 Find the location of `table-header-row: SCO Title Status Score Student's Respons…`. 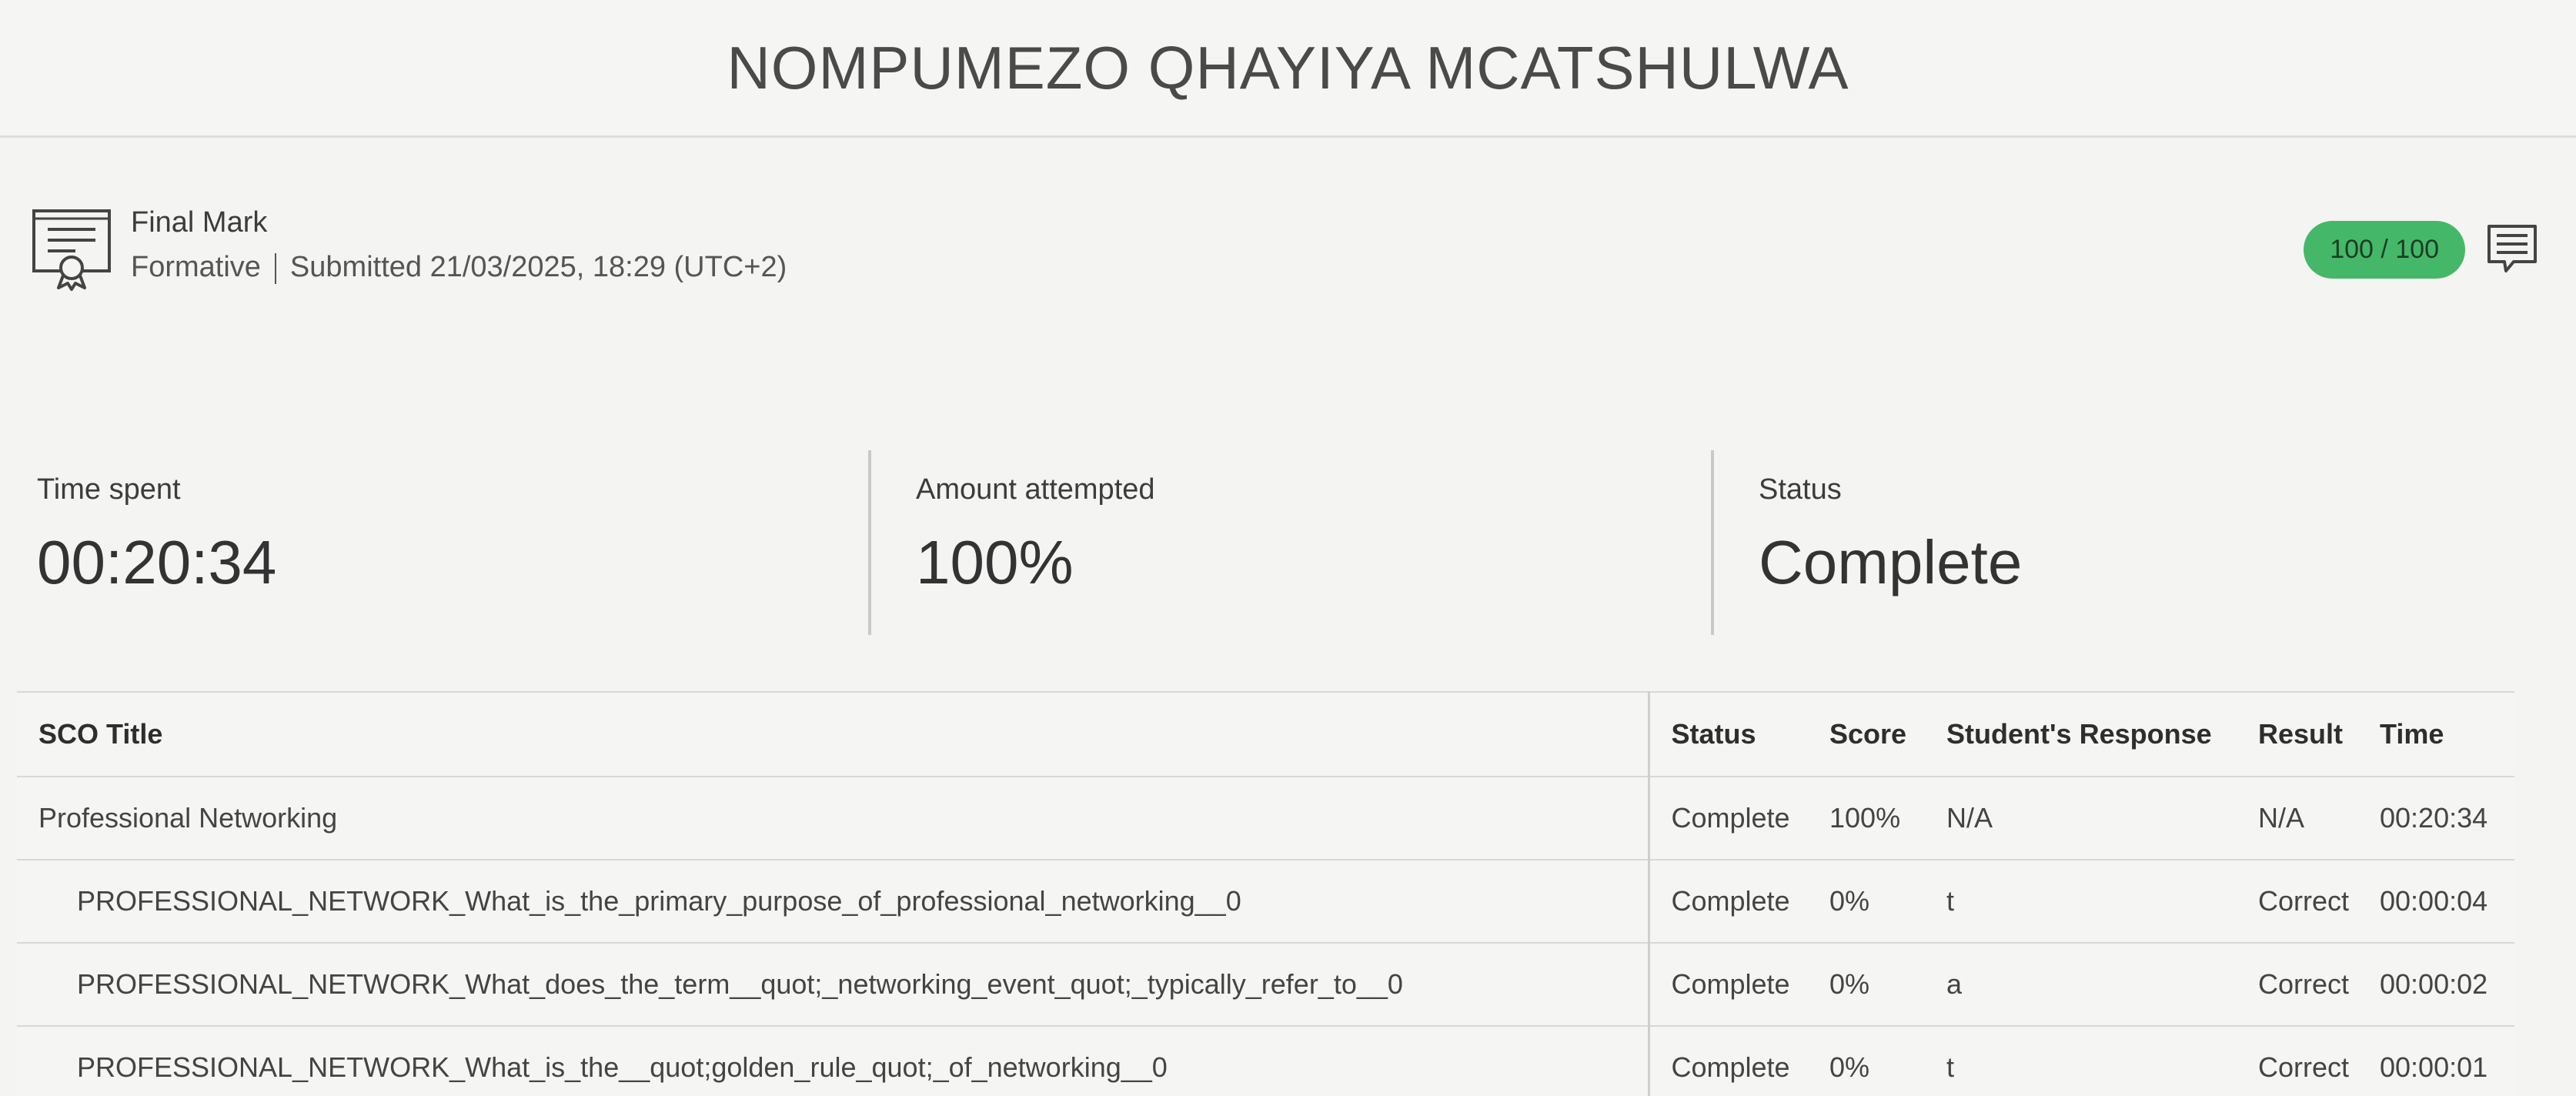

table-header-row: SCO Title Status Score Student's Respons… is located at coordinates (1265, 734).